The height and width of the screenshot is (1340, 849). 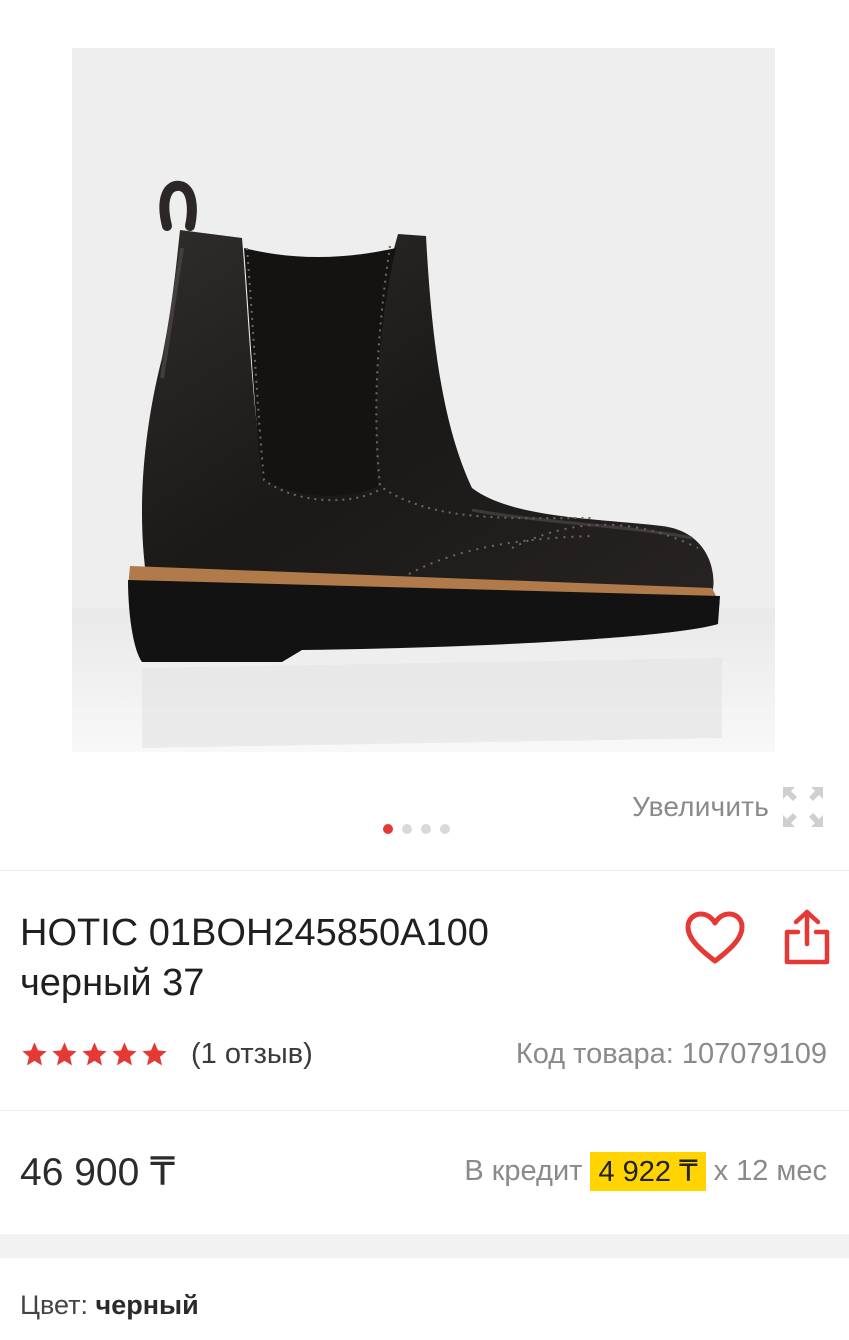 What do you see at coordinates (252, 1054) in the screenshot?
I see `reviews-link: (1 отзыв)` at bounding box center [252, 1054].